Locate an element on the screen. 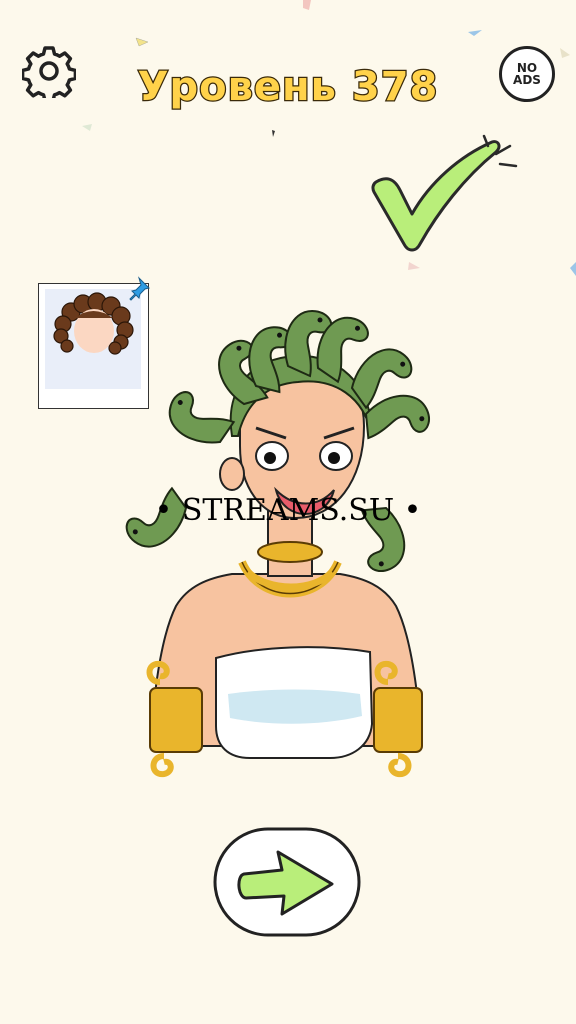  checkmark-icon is located at coordinates (444, 193).